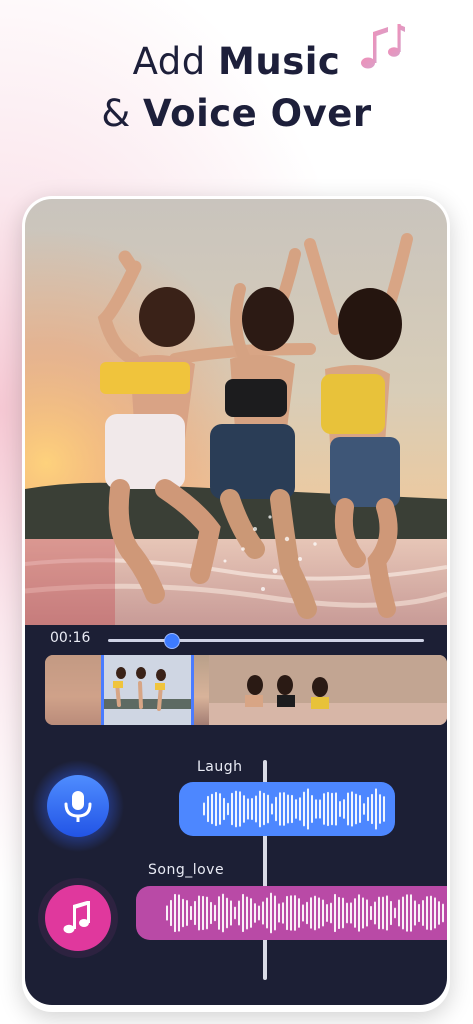 The width and height of the screenshot is (473, 1024). What do you see at coordinates (78, 806) in the screenshot?
I see `record-voice-button` at bounding box center [78, 806].